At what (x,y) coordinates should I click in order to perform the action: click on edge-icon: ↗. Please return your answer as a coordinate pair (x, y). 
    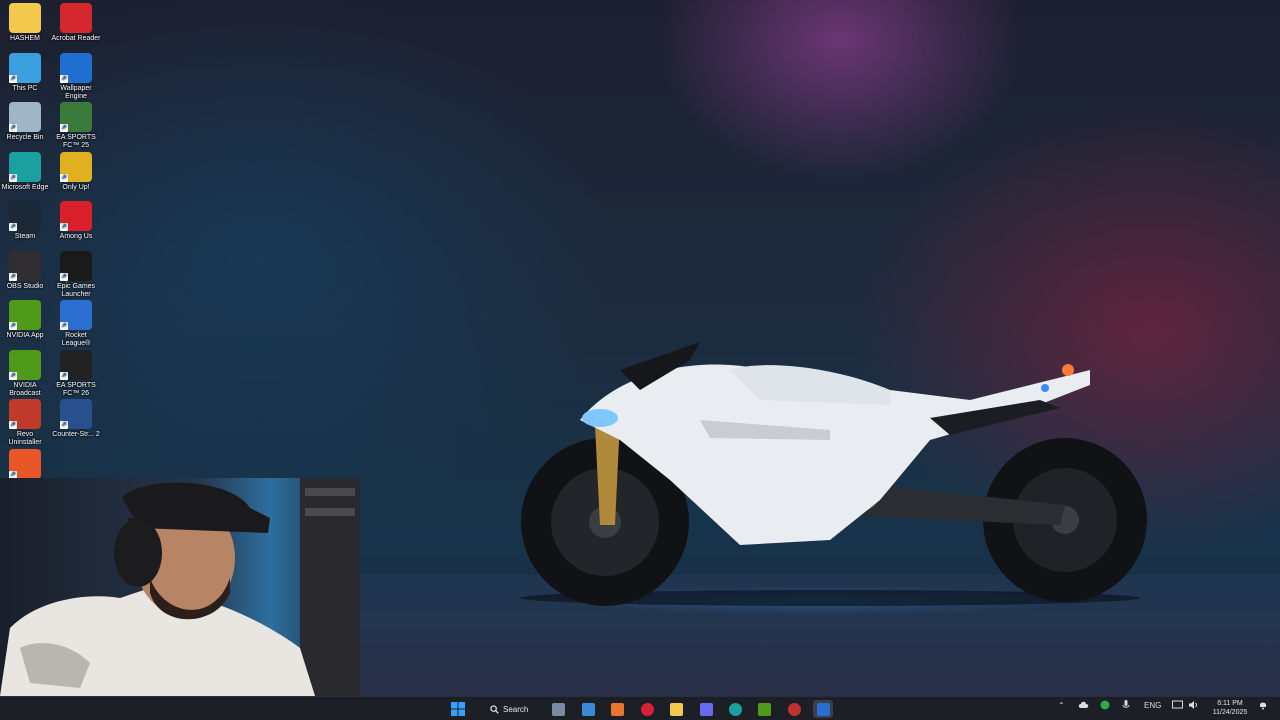
    Looking at the image, I should click on (25, 166).